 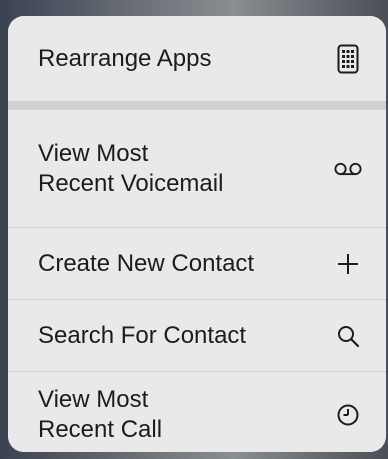 What do you see at coordinates (348, 169) in the screenshot?
I see `voicemail-icon` at bounding box center [348, 169].